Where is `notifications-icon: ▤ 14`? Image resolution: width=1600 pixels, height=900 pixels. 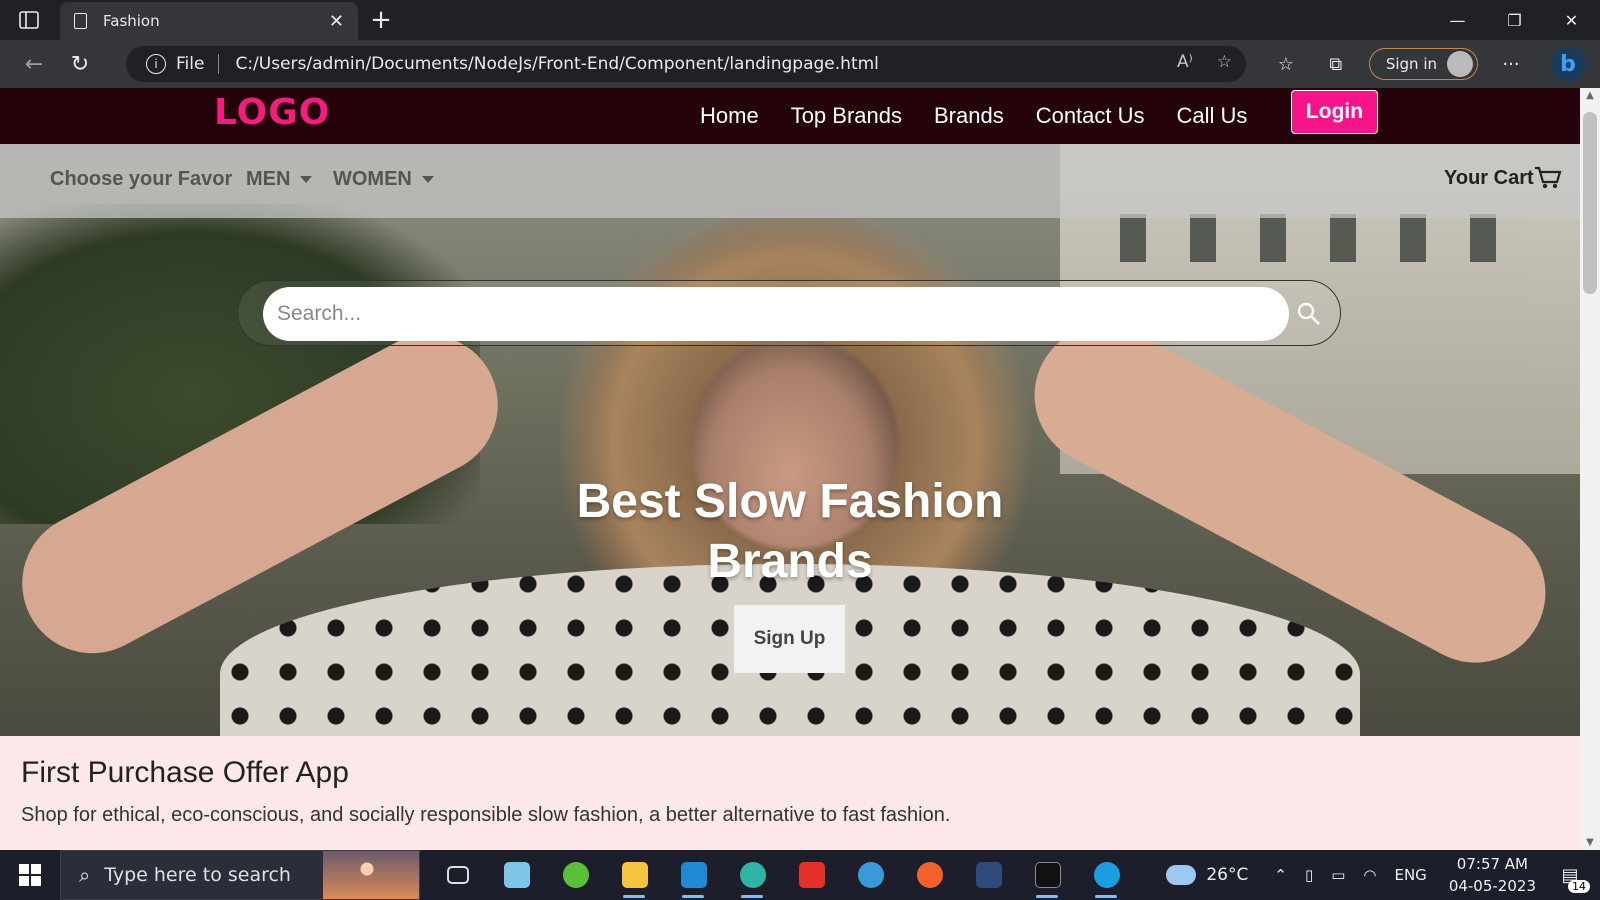
notifications-icon: ▤ 14 is located at coordinates (1570, 875).